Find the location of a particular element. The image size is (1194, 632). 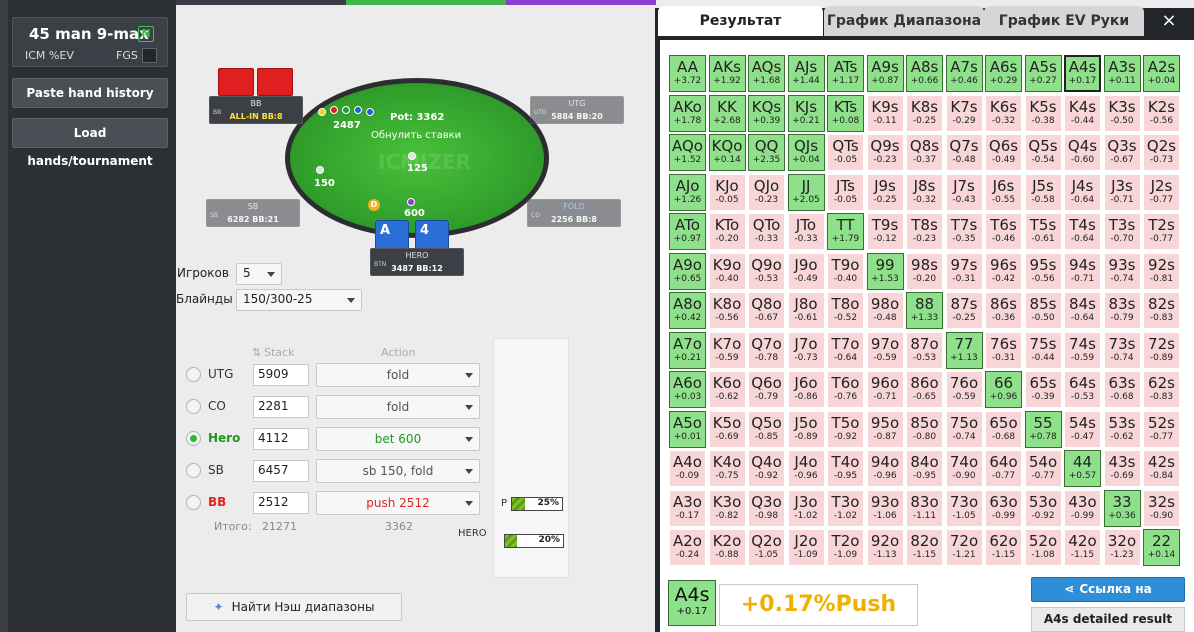

hand-cell-AJs: AJs +1.44 is located at coordinates (806, 73).